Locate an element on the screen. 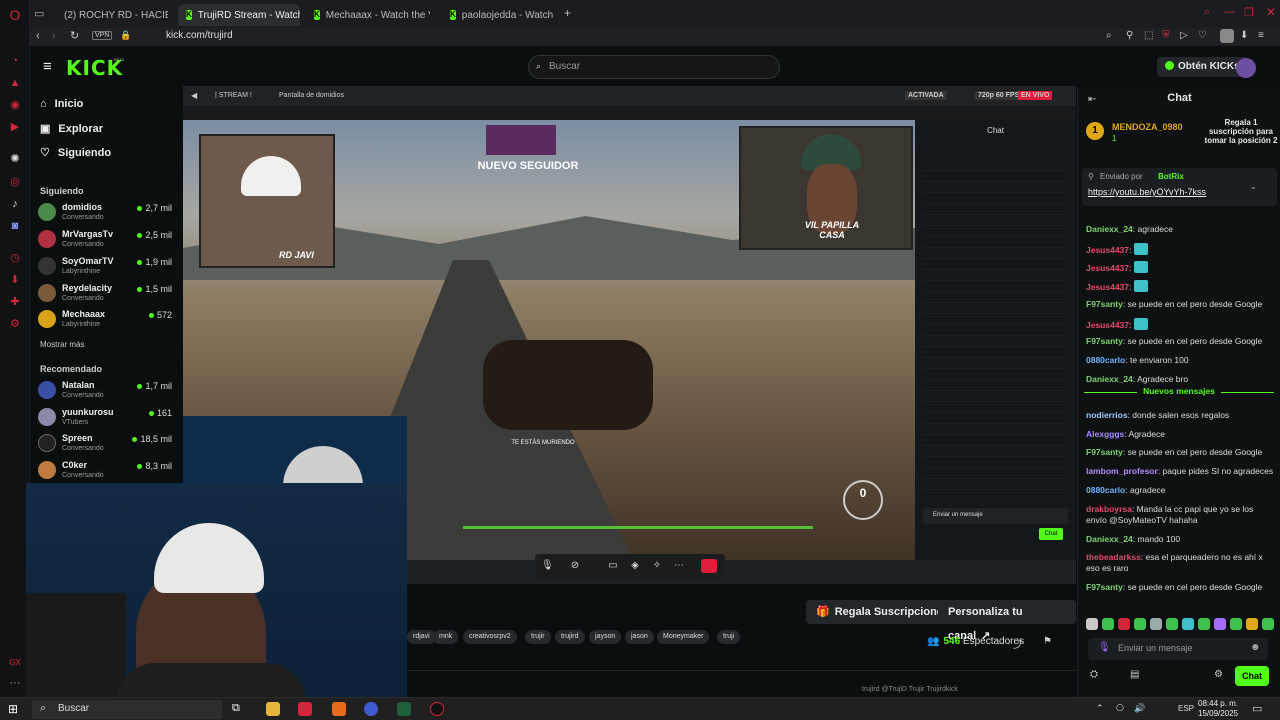  reload-icon: ↻ is located at coordinates (74, 35).